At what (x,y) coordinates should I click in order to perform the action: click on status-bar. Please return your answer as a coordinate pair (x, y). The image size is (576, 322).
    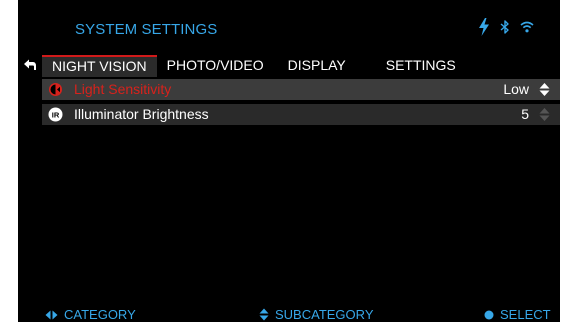
    Looking at the image, I should click on (506, 27).